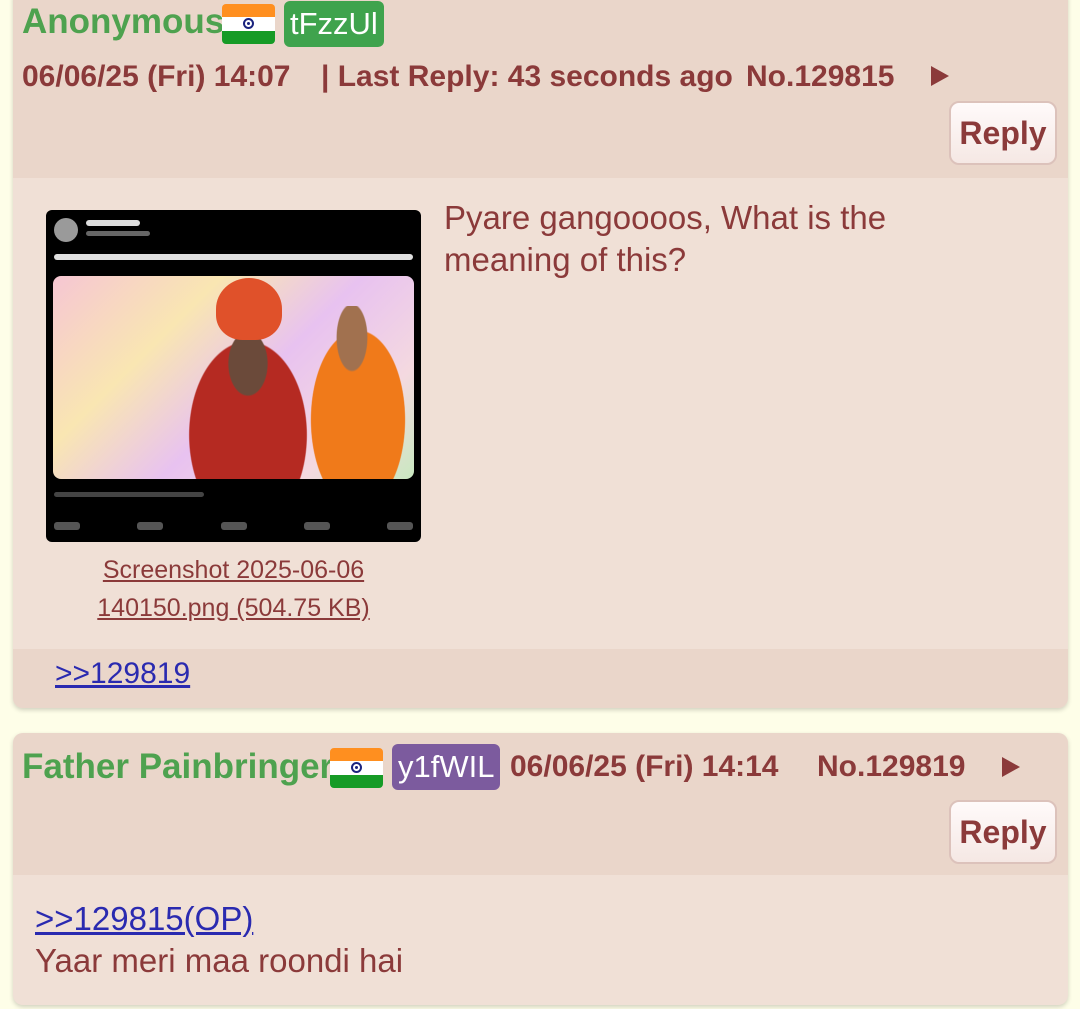  What do you see at coordinates (446, 767) in the screenshot?
I see `poster-id-badge: y1fWIL` at bounding box center [446, 767].